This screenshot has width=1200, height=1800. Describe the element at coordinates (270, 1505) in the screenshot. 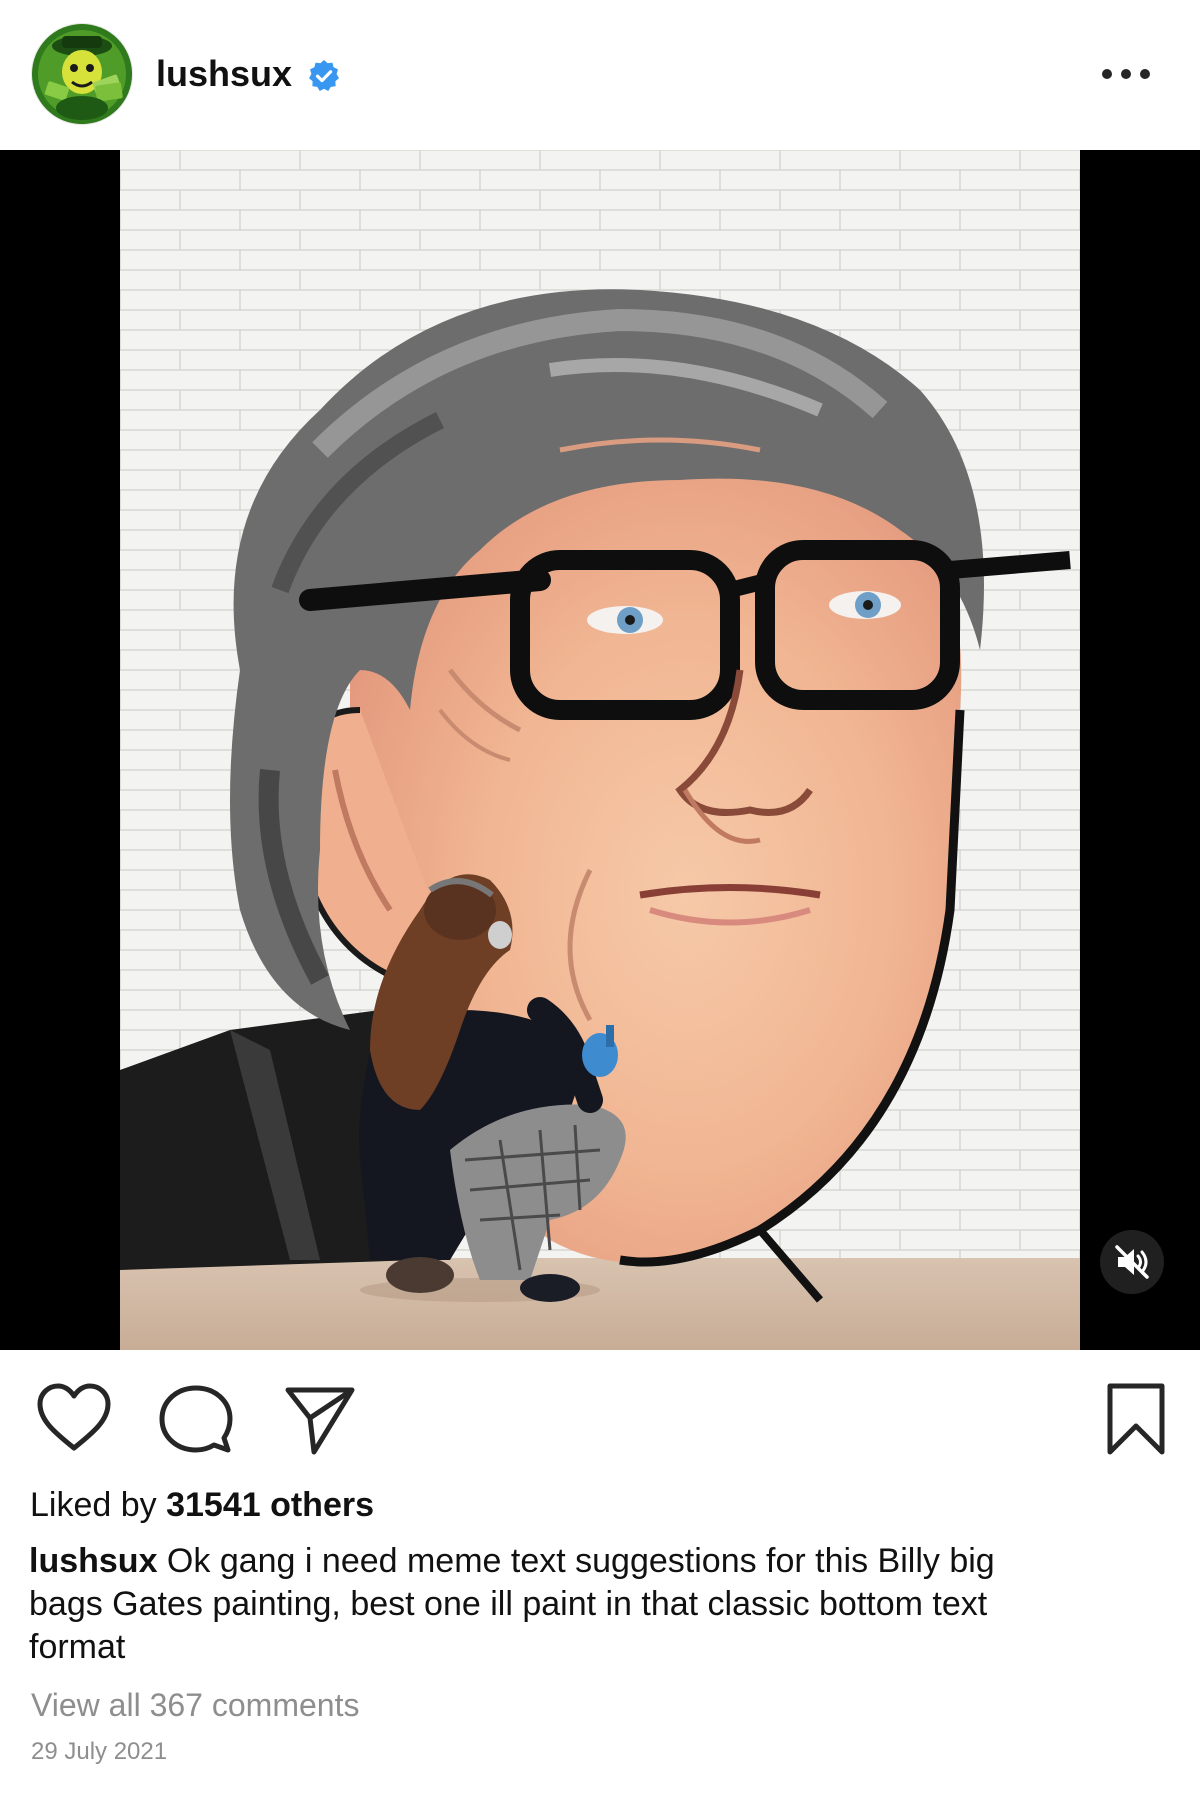

I see `likes-count: 31541 others` at that location.